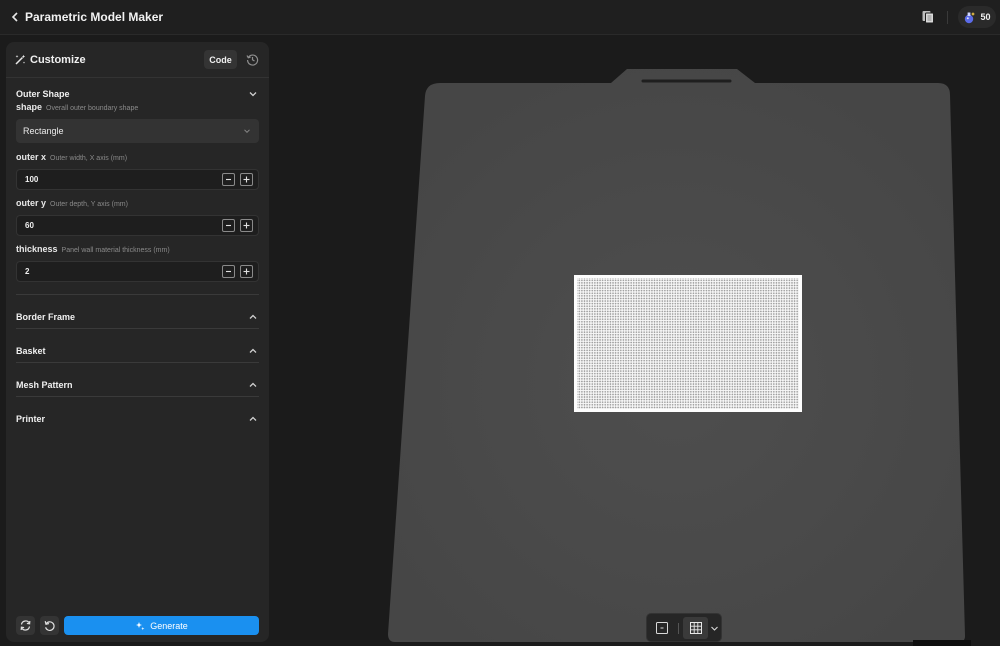 This screenshot has width=1000, height=646. What do you see at coordinates (29, 225) in the screenshot?
I see `outer-y-value: 60` at bounding box center [29, 225].